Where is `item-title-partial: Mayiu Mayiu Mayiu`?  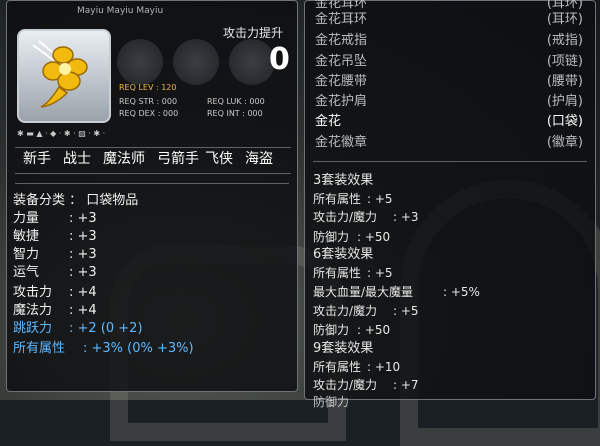
item-title-partial: Mayiu Mayiu Mayiu is located at coordinates (120, 11).